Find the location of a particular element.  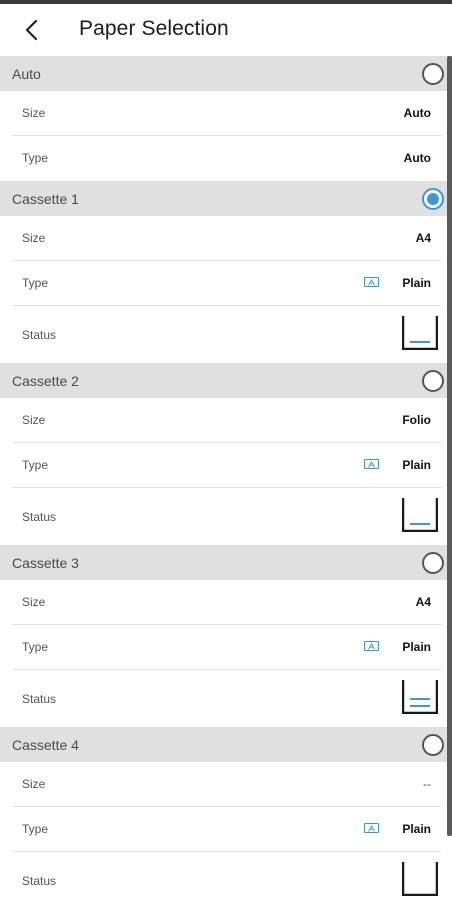

section-title: Cassette 1 is located at coordinates (45, 198).